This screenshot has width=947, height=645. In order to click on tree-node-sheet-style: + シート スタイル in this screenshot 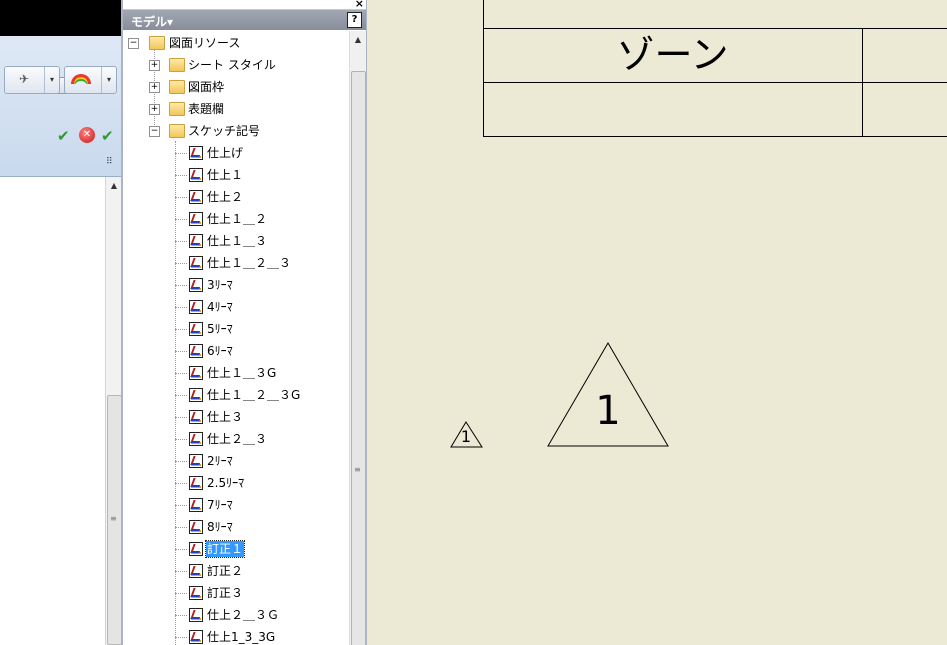, I will do `click(236, 65)`.